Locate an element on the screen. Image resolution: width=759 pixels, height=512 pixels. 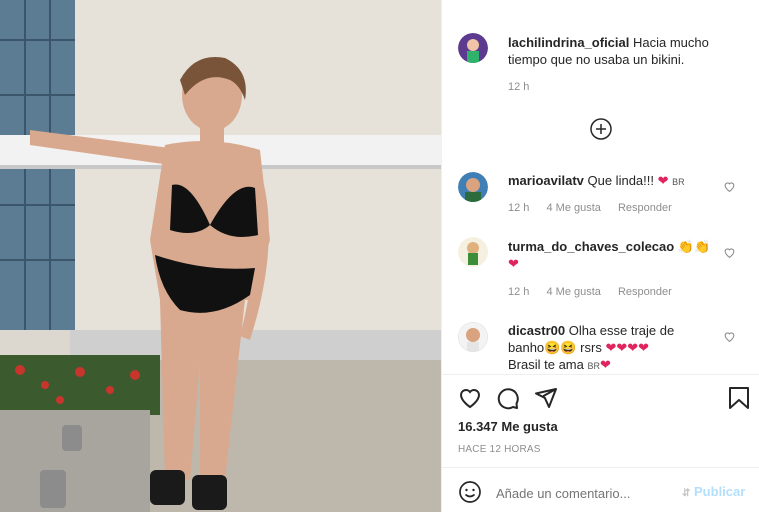
comment-3-text-3: rsrs is located at coordinates (591, 347).